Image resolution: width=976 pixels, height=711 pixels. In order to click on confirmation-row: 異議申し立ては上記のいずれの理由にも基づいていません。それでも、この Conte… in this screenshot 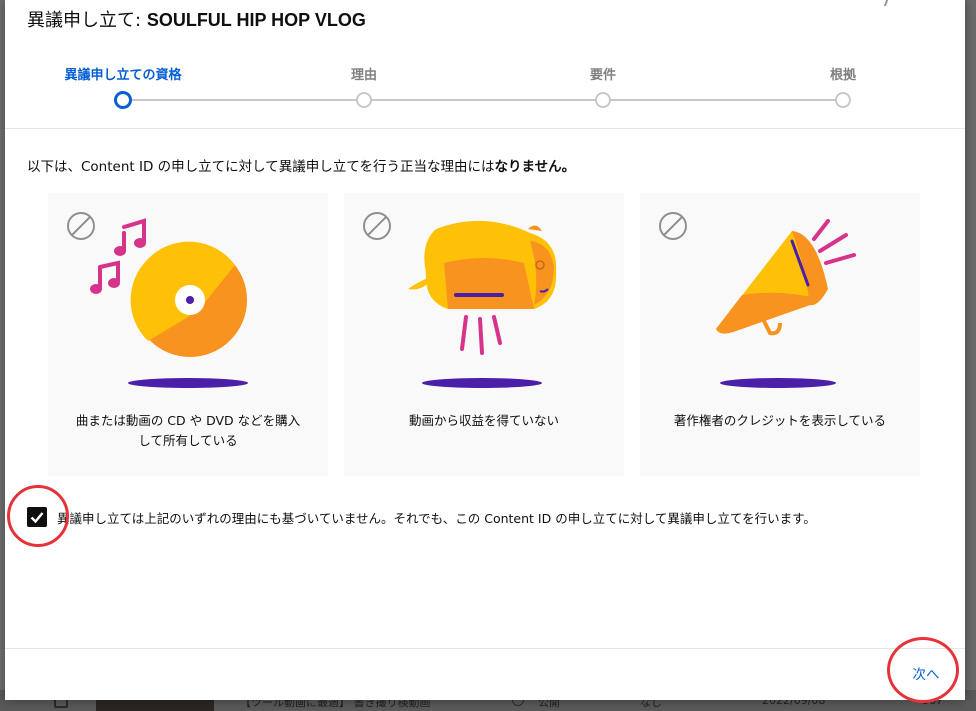, I will do `click(485, 516)`.